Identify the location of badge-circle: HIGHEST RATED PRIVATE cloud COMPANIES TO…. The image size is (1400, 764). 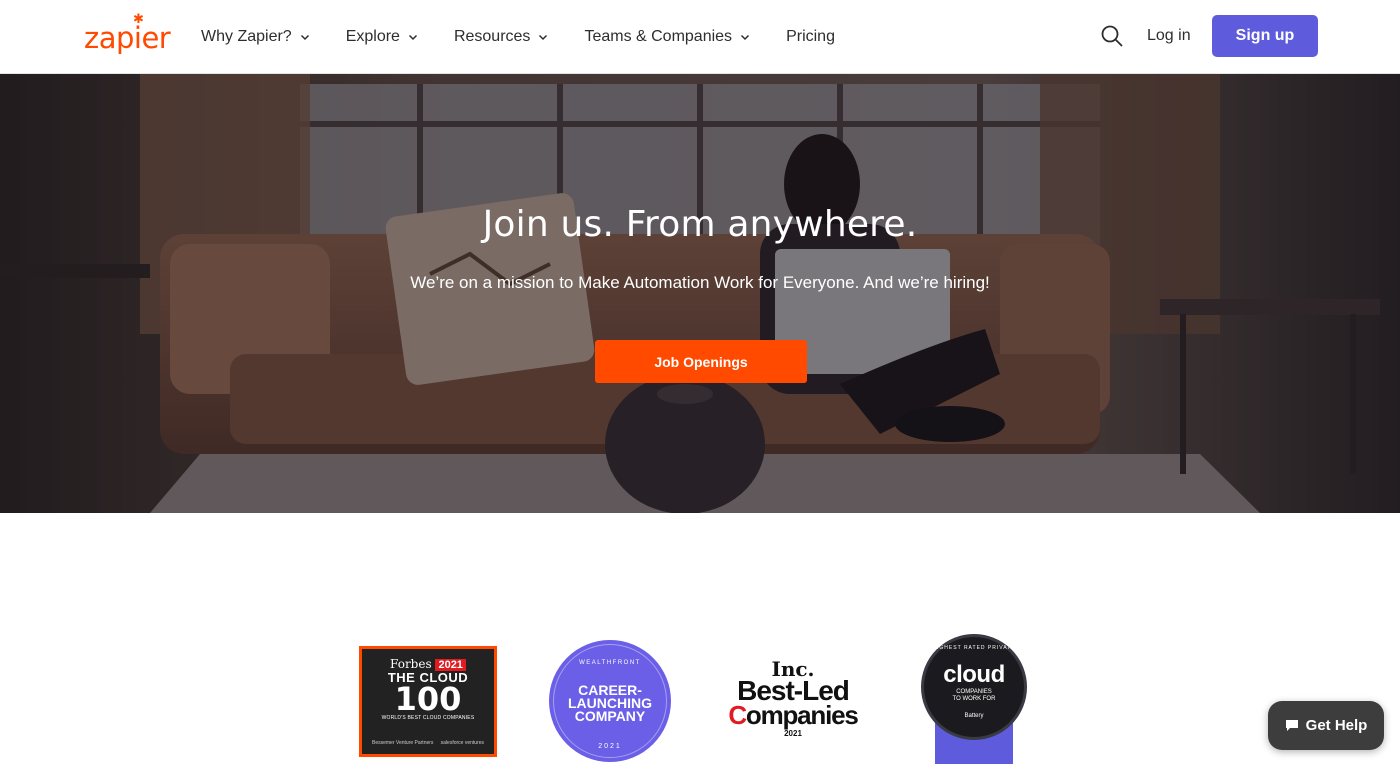
(974, 687).